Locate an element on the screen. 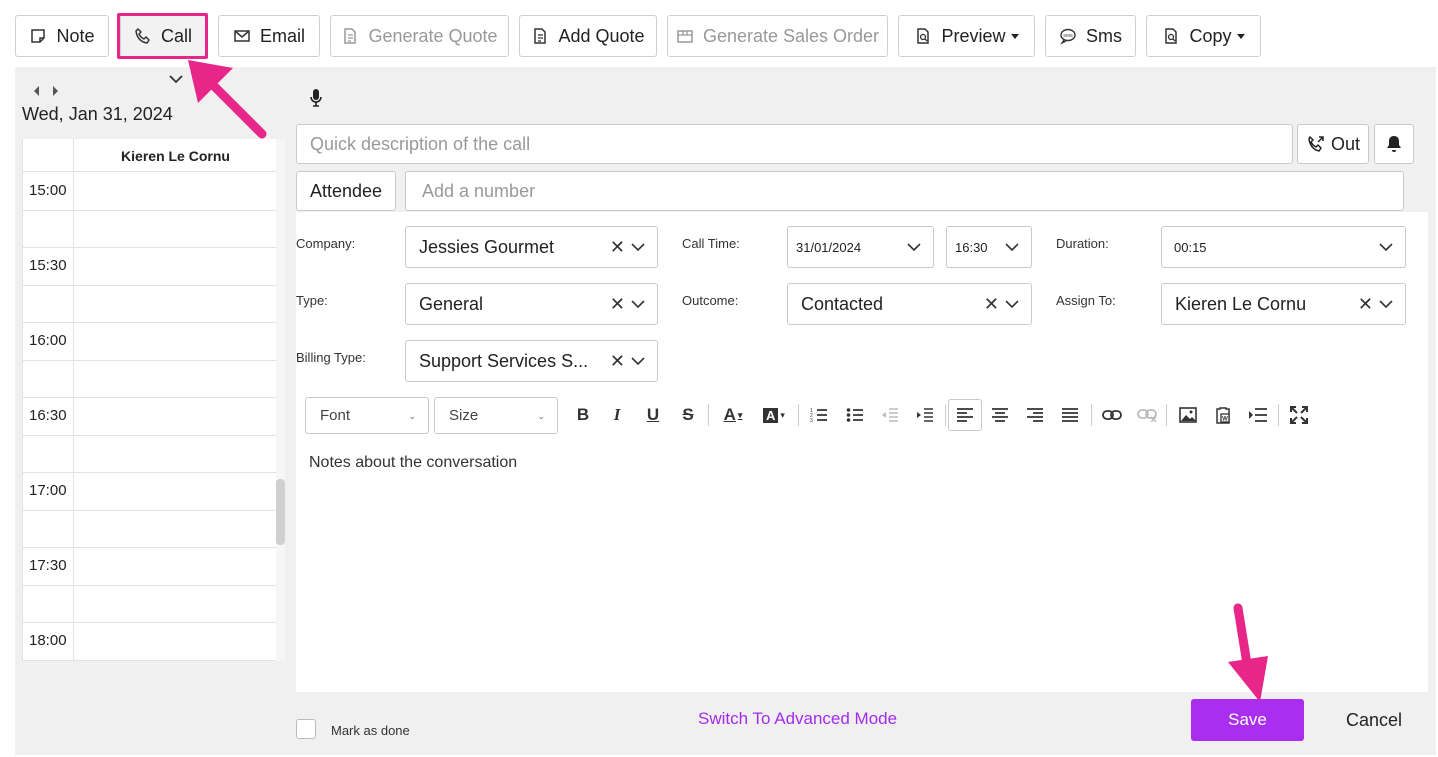 The image size is (1438, 757). add-quote-button: Add Quote is located at coordinates (588, 36).